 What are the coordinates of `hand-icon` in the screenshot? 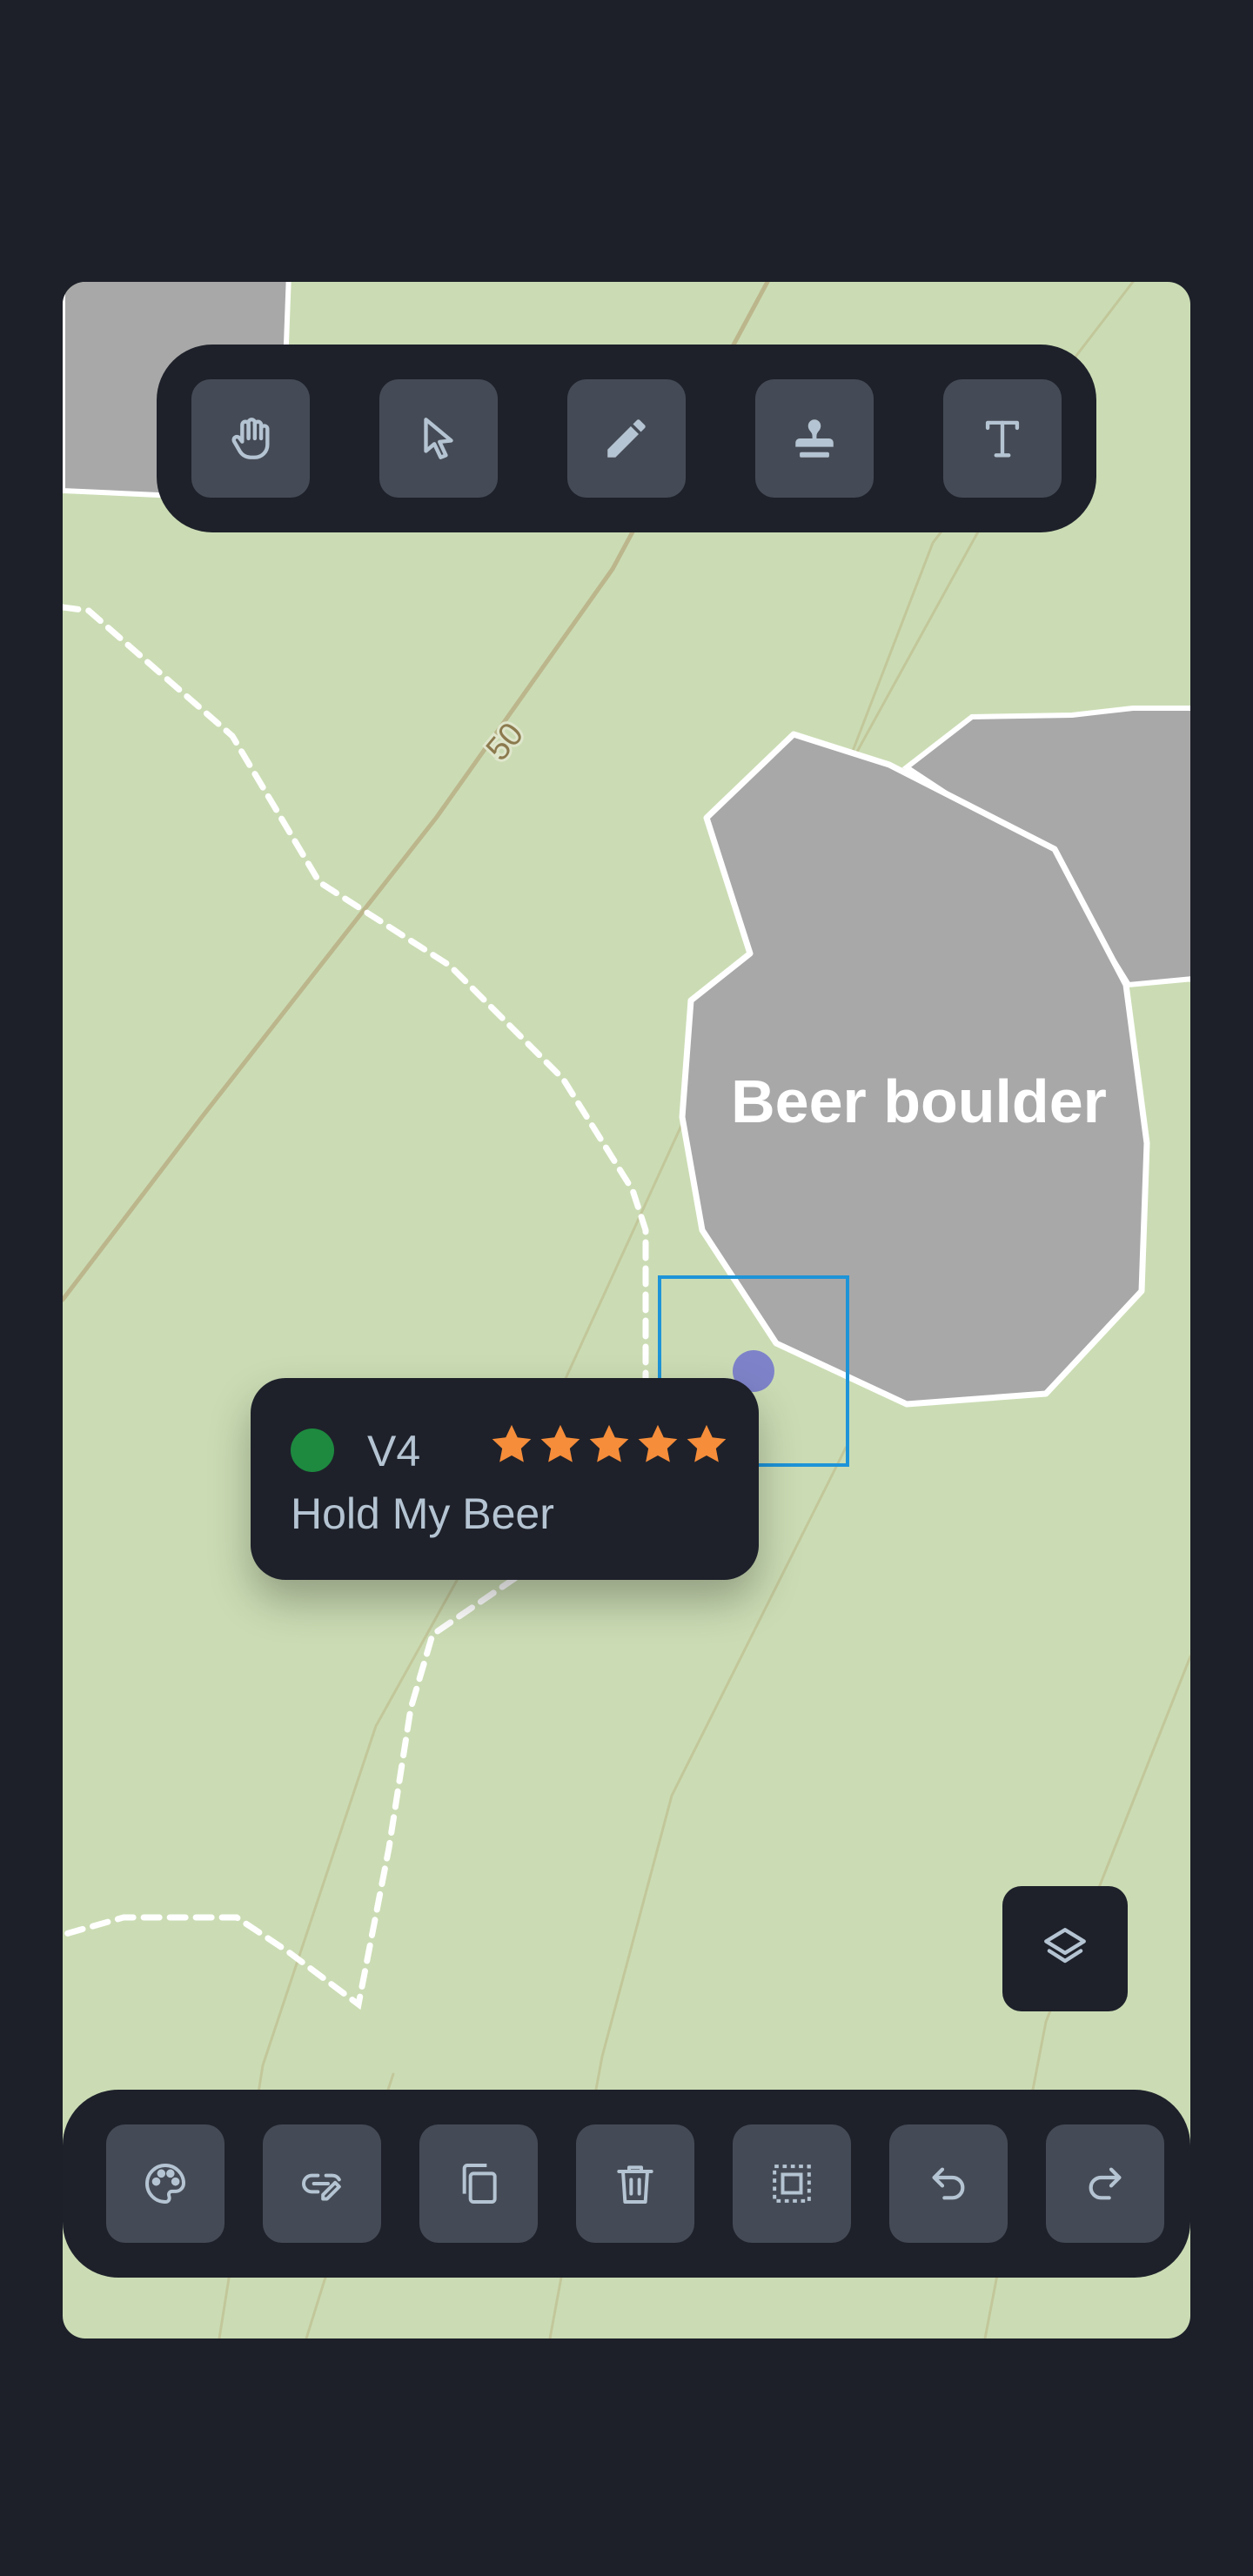 It's located at (250, 438).